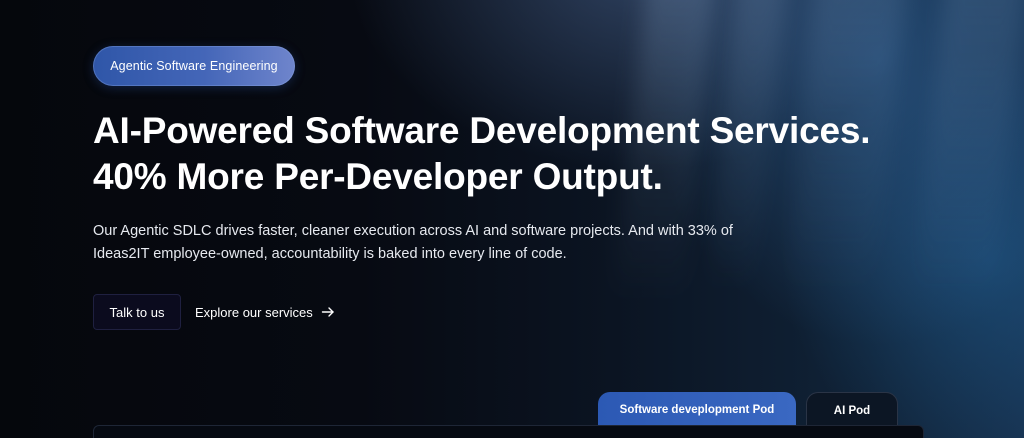 This screenshot has height=438, width=1024. I want to click on explore-services-link: Explore our services, so click(265, 312).